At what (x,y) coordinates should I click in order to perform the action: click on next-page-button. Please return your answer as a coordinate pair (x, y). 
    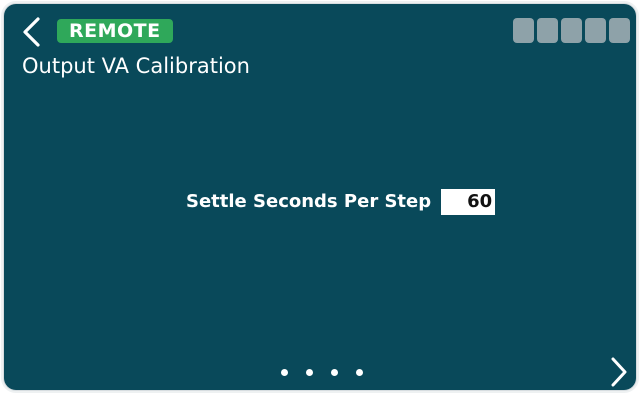
    Looking at the image, I should click on (619, 372).